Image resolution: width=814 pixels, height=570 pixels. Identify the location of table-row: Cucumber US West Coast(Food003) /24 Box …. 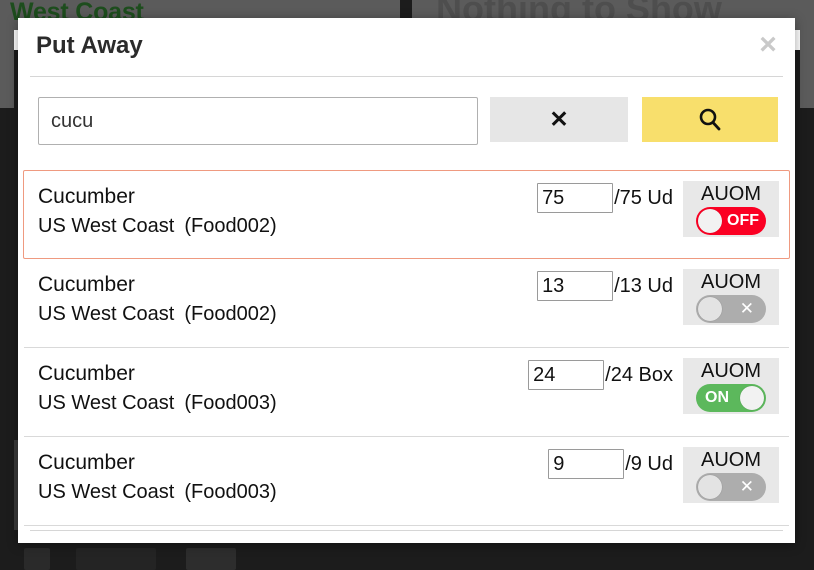
(406, 392).